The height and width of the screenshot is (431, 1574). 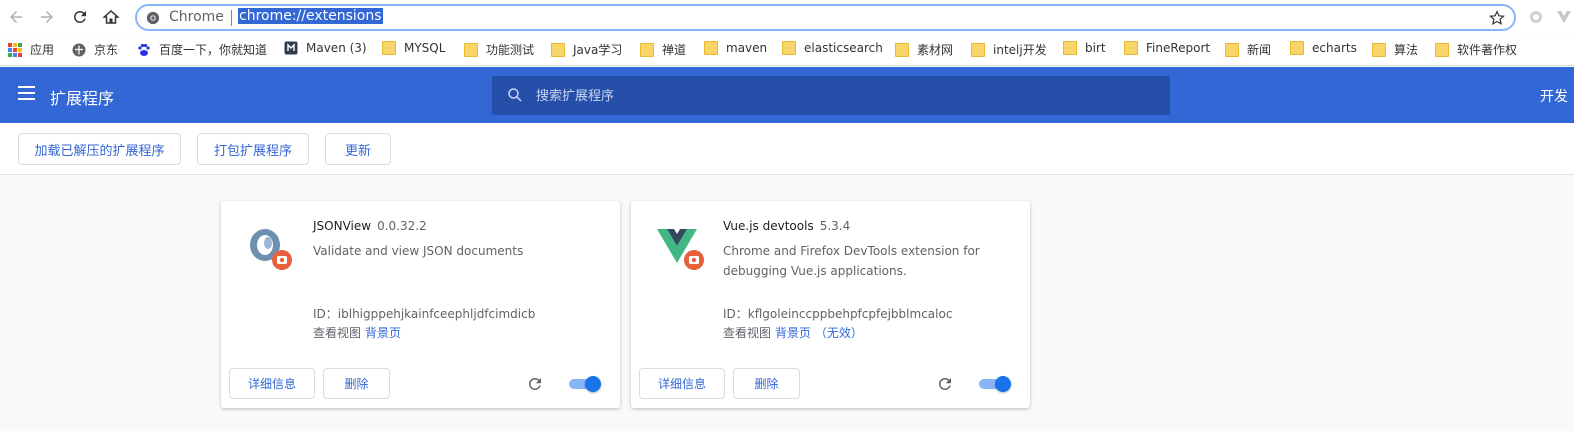 What do you see at coordinates (271, 249) in the screenshot?
I see `jsonview-logo-icon` at bounding box center [271, 249].